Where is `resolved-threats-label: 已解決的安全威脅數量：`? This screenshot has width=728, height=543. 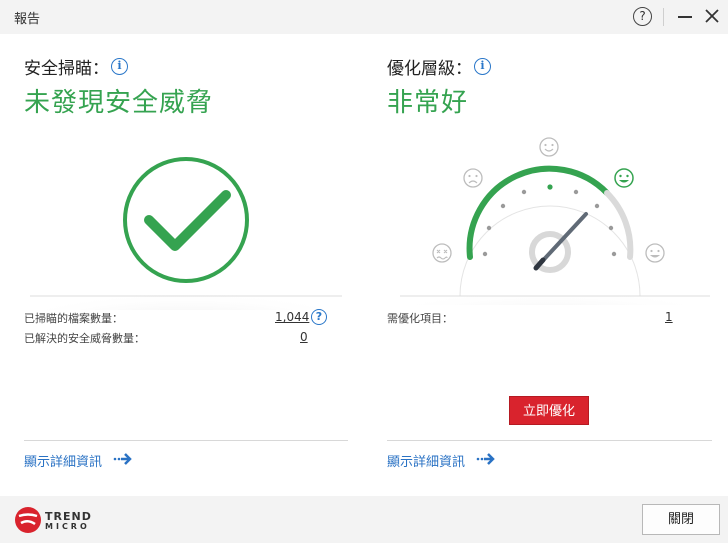
resolved-threats-label: 已解決的安全威脅數量： is located at coordinates (84, 338).